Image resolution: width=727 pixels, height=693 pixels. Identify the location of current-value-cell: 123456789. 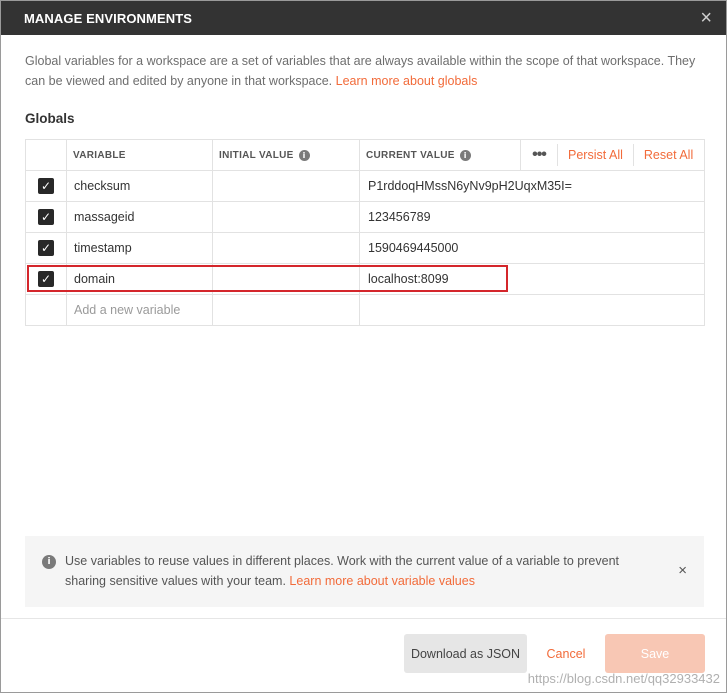
(532, 217).